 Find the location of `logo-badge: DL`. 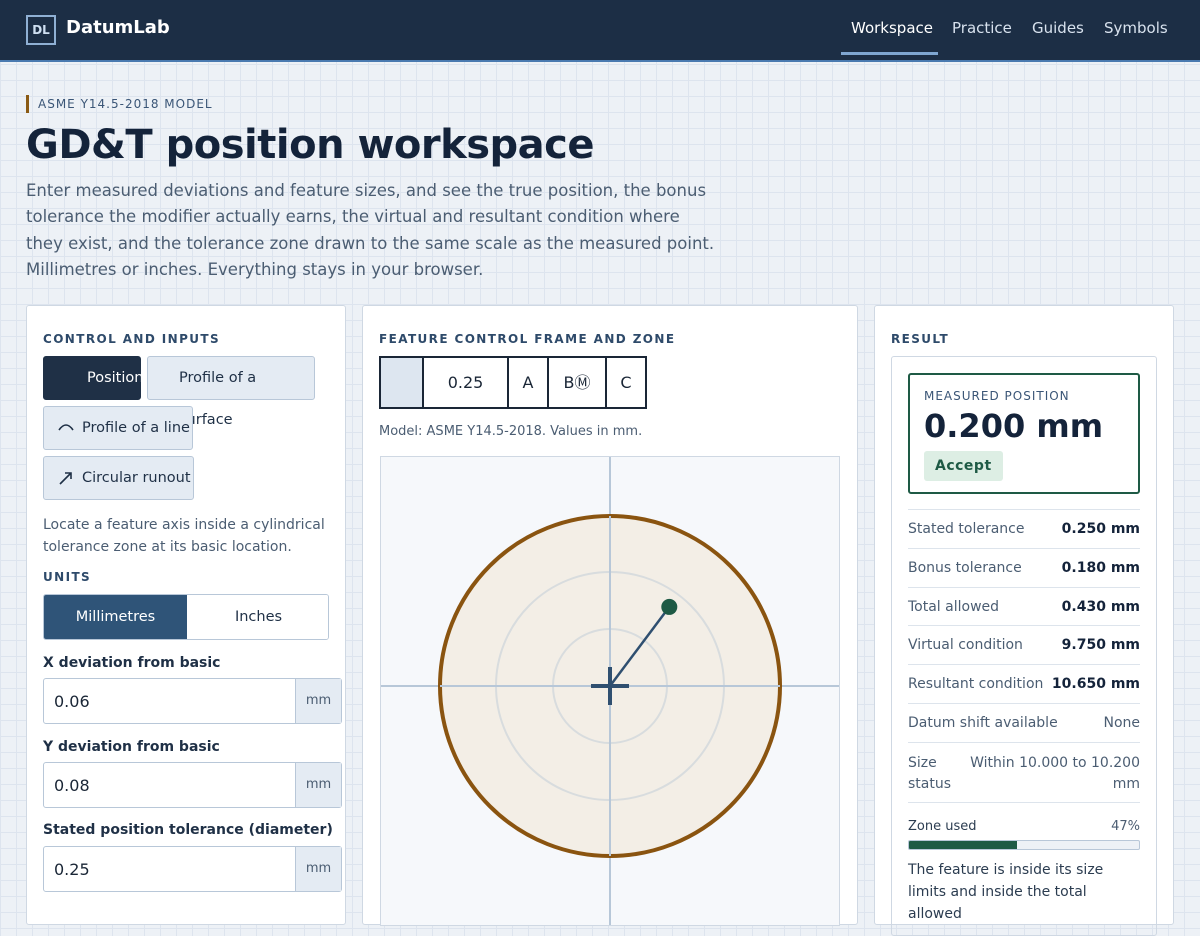

logo-badge: DL is located at coordinates (41, 30).